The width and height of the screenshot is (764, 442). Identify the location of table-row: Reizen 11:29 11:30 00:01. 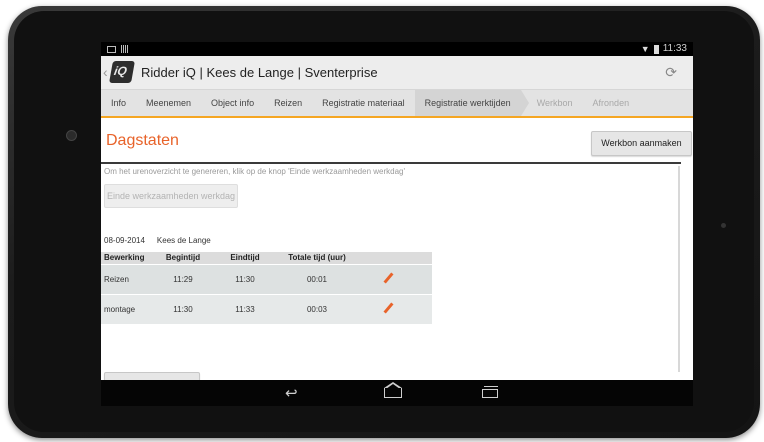
(266, 279).